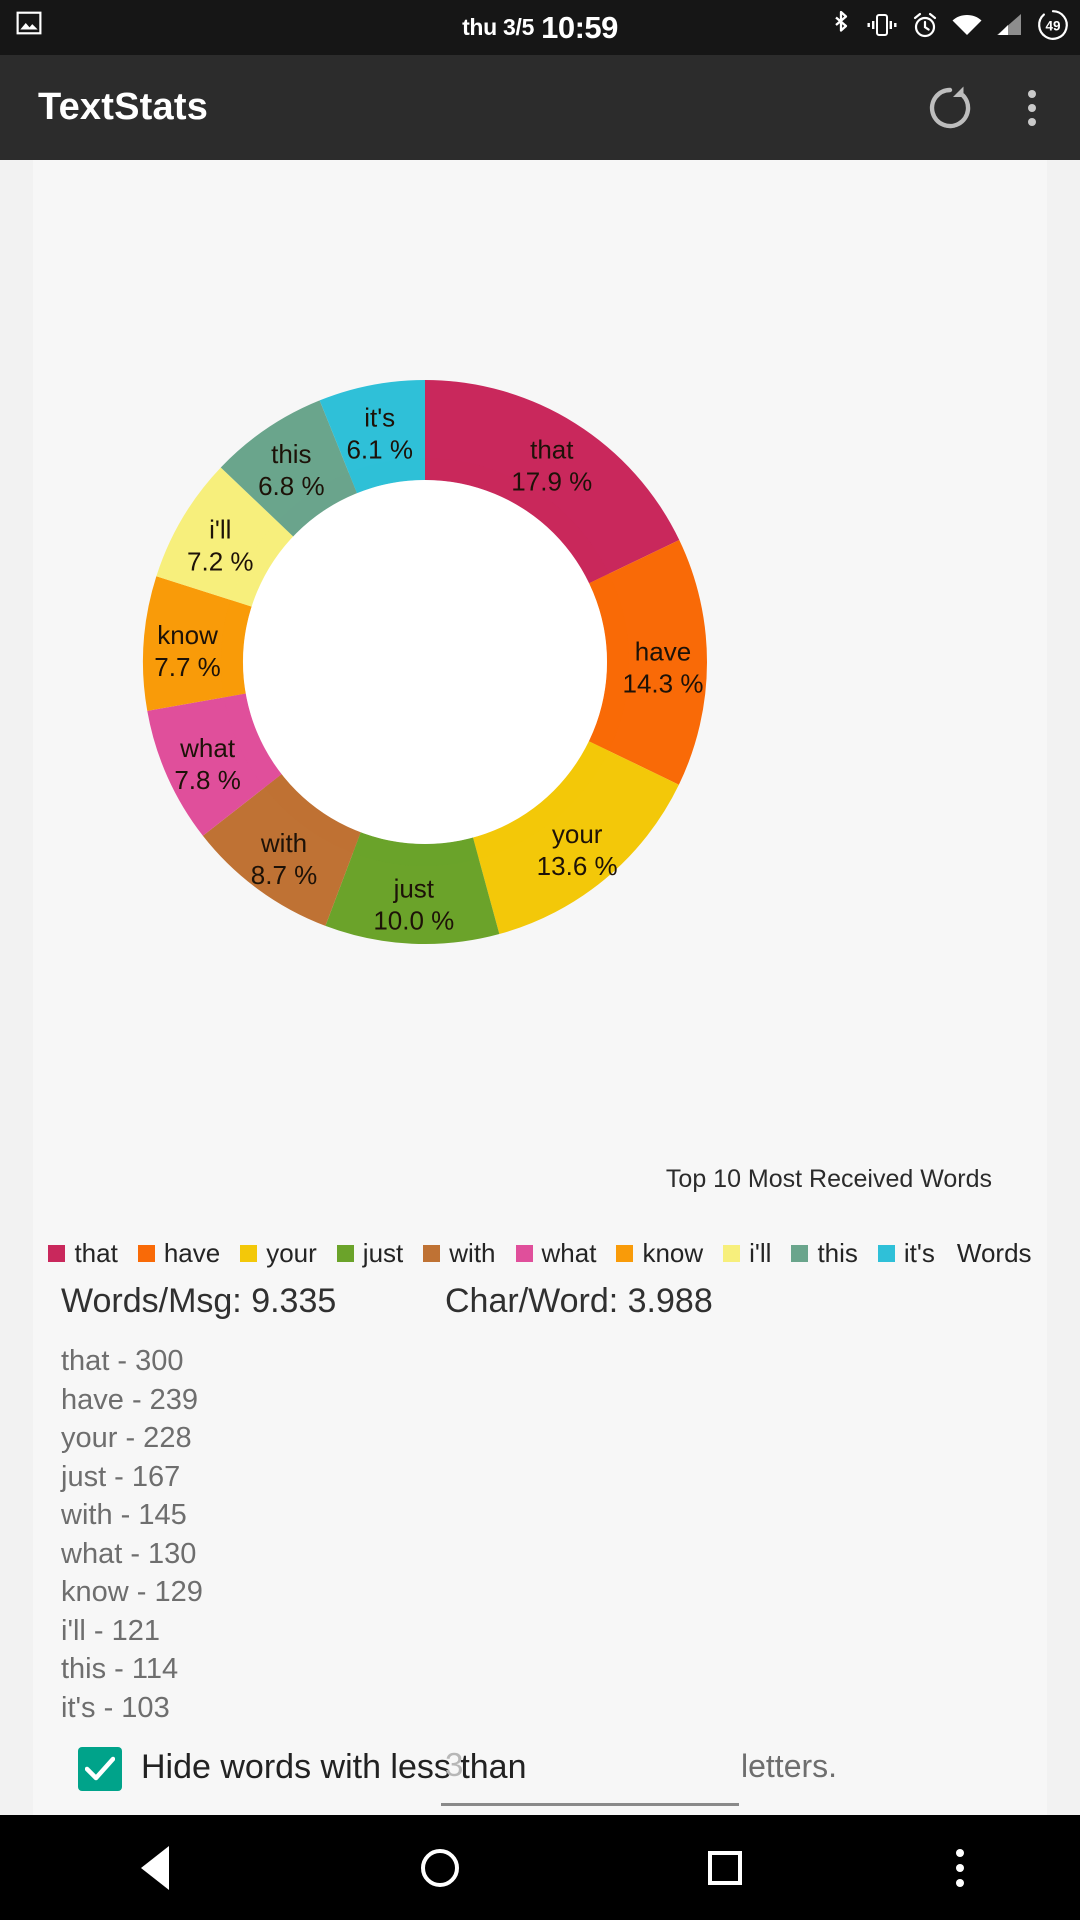 The width and height of the screenshot is (1080, 1920). Describe the element at coordinates (841, 27) in the screenshot. I see `bluetooth-icon` at that location.